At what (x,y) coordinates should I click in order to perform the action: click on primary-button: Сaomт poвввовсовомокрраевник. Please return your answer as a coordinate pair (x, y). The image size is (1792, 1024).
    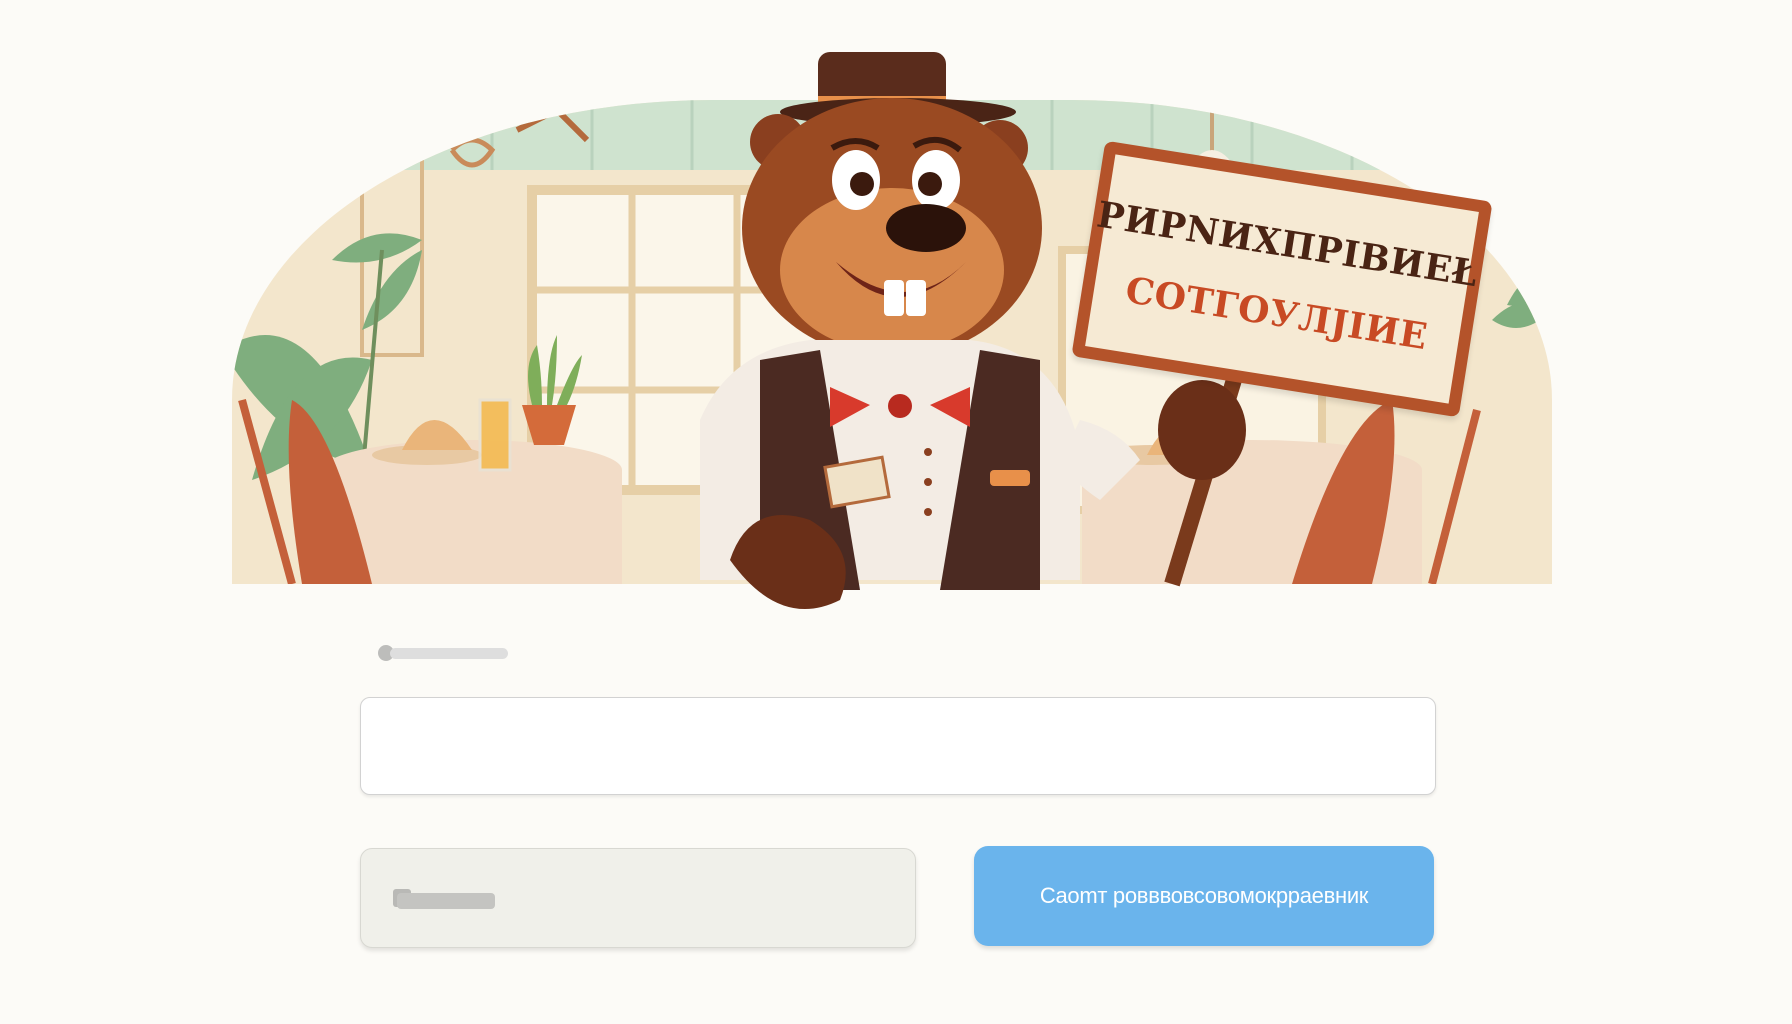
    Looking at the image, I should click on (1204, 896).